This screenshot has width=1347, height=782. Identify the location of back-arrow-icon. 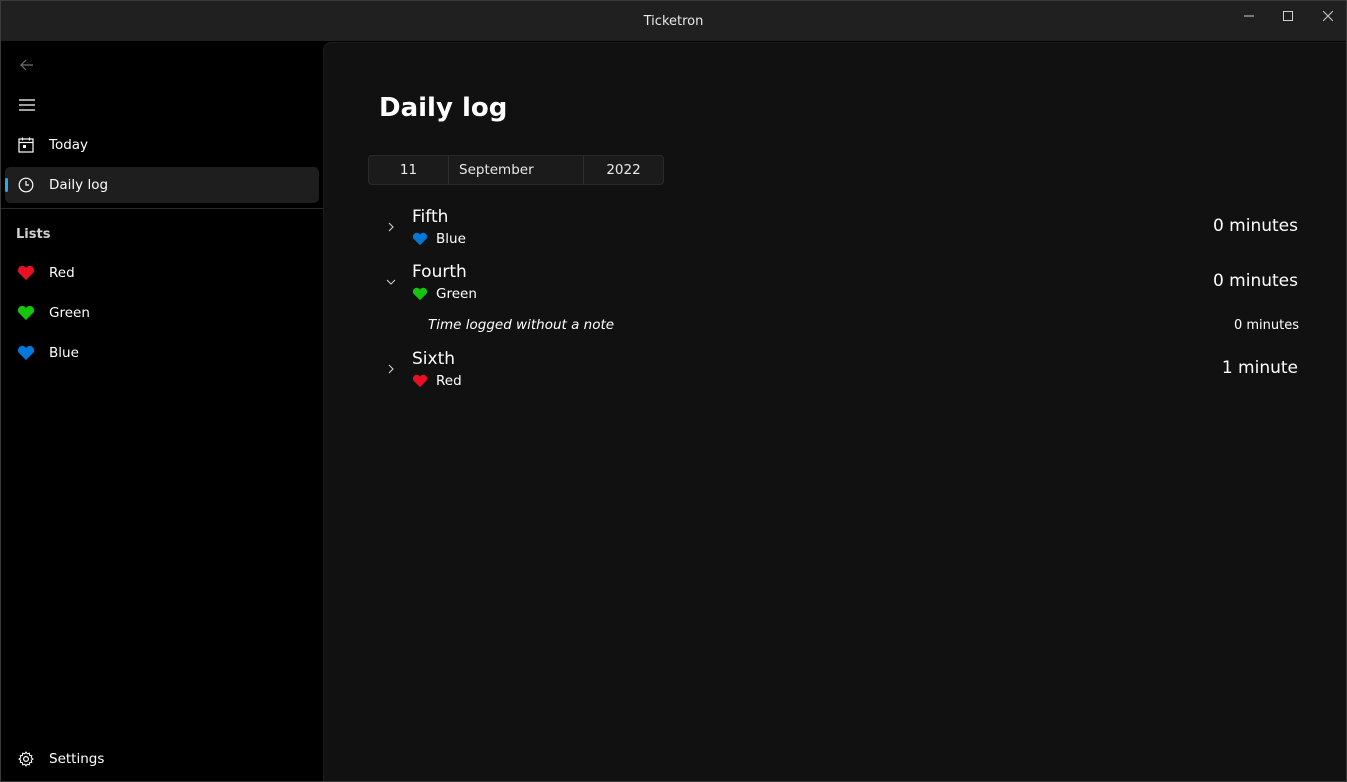
(26, 65).